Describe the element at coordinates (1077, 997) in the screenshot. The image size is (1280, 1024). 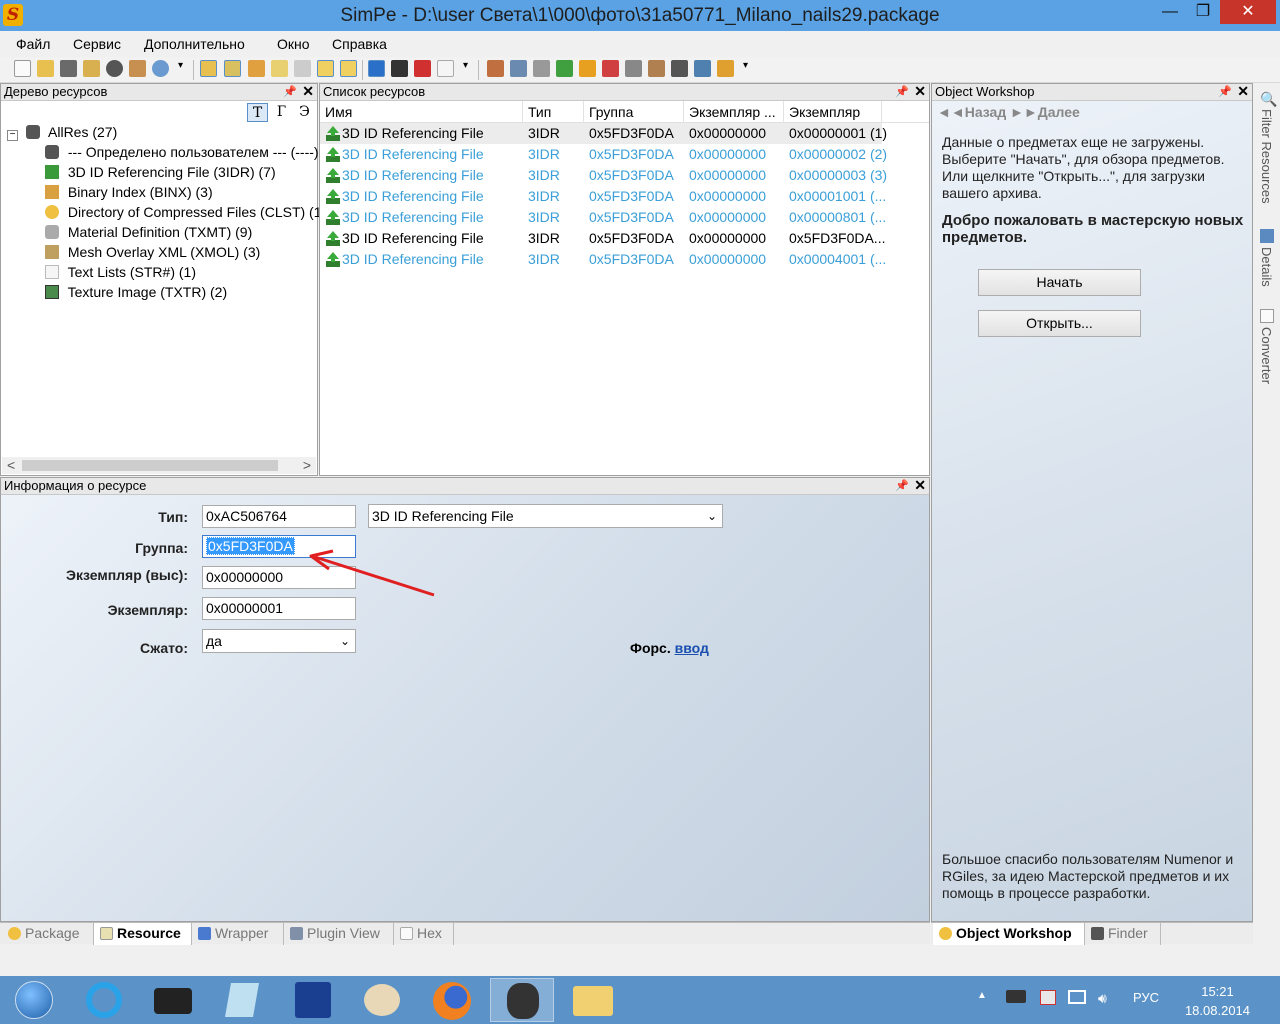
I see `network-icon` at that location.